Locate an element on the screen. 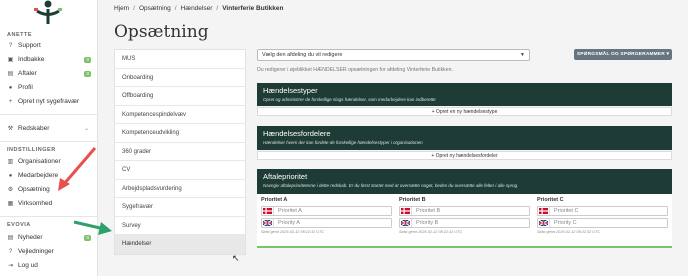  inbox-icon: ▣ is located at coordinates (10, 60).